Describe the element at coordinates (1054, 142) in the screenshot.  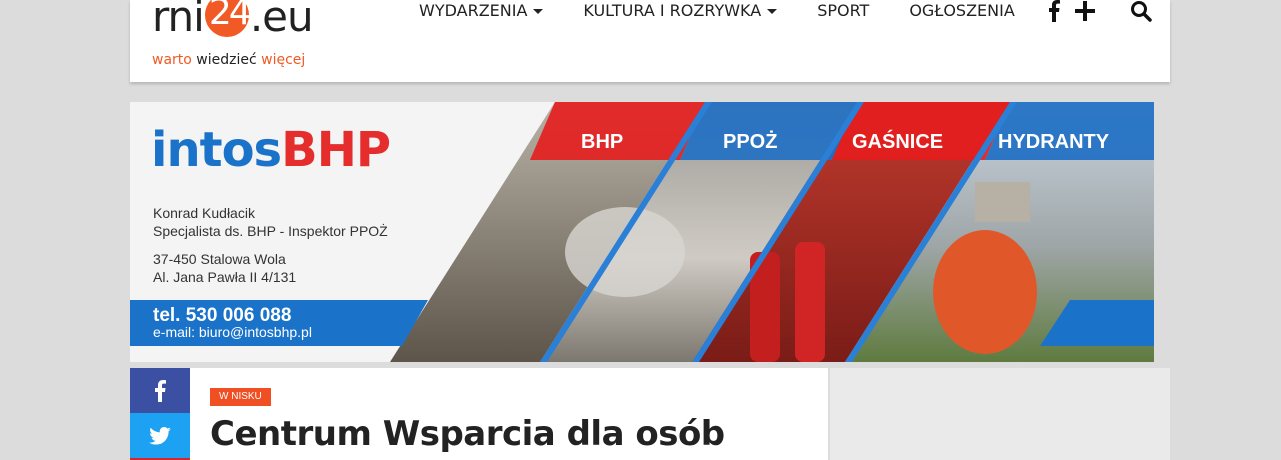
I see `banner-tab-hydranty: HYDRANTY` at that location.